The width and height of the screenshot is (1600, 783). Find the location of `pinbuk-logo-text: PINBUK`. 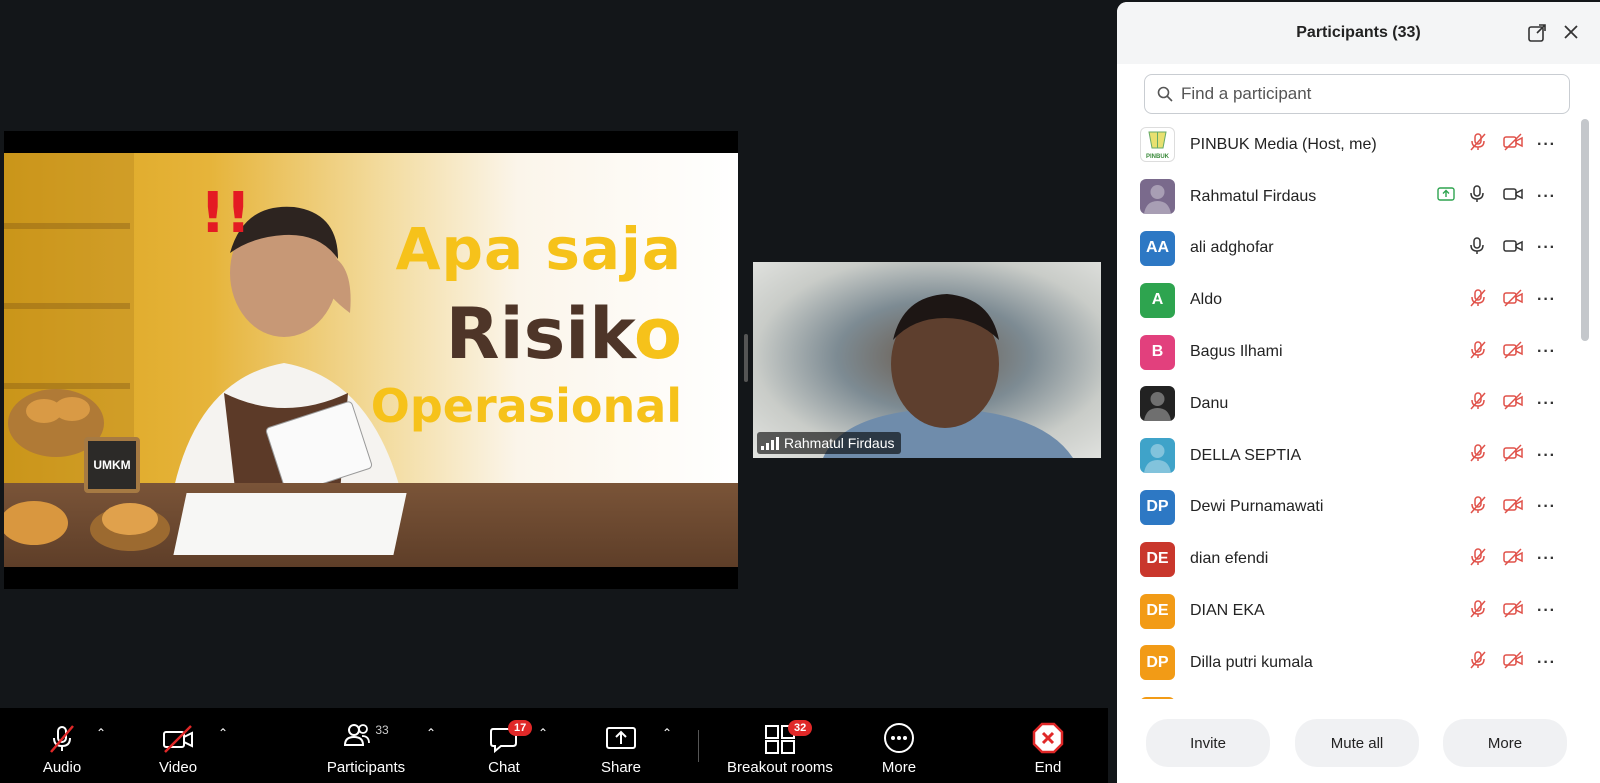

pinbuk-logo-text: PINBUK is located at coordinates (1157, 157).